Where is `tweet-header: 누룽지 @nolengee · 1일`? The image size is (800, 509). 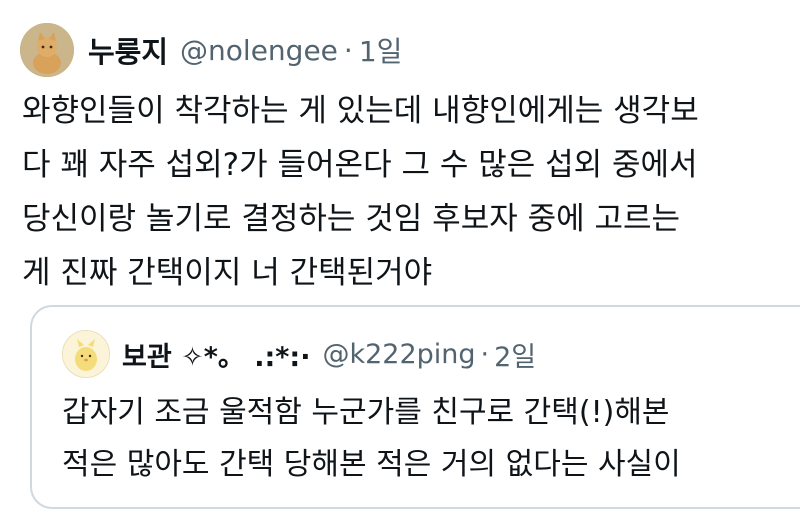
tweet-header: 누룽지 @nolengee · 1일 is located at coordinates (211, 50).